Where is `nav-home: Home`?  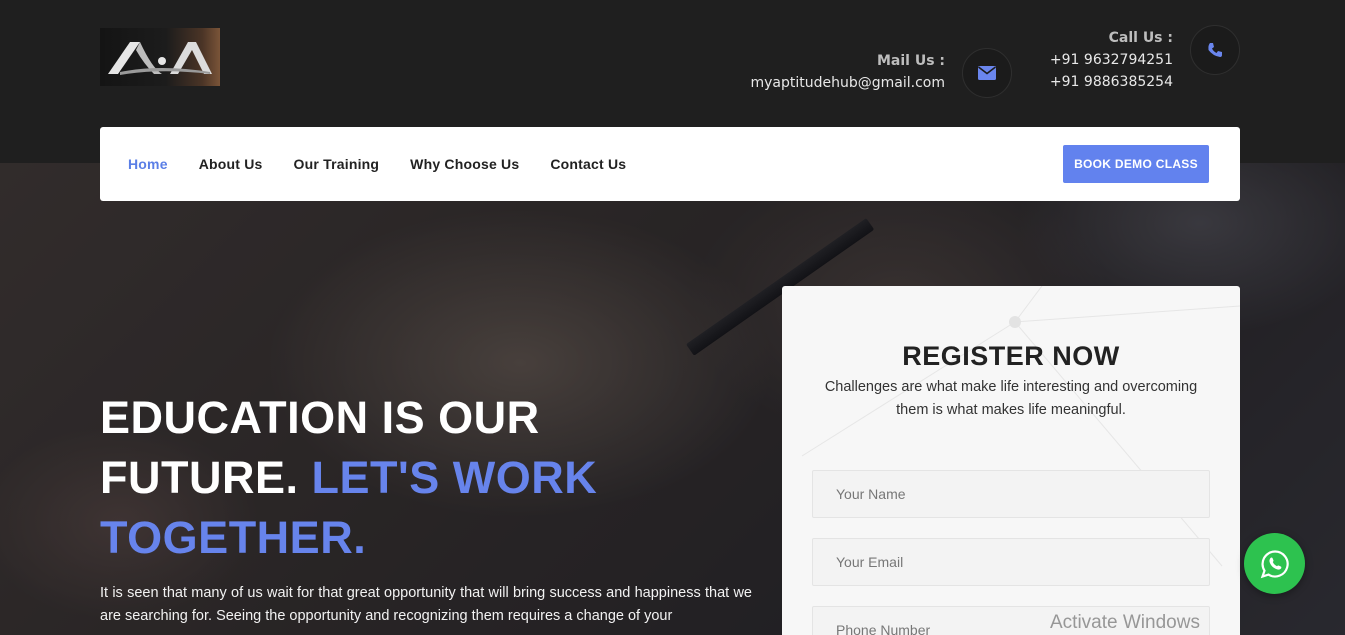
nav-home: Home is located at coordinates (148, 164).